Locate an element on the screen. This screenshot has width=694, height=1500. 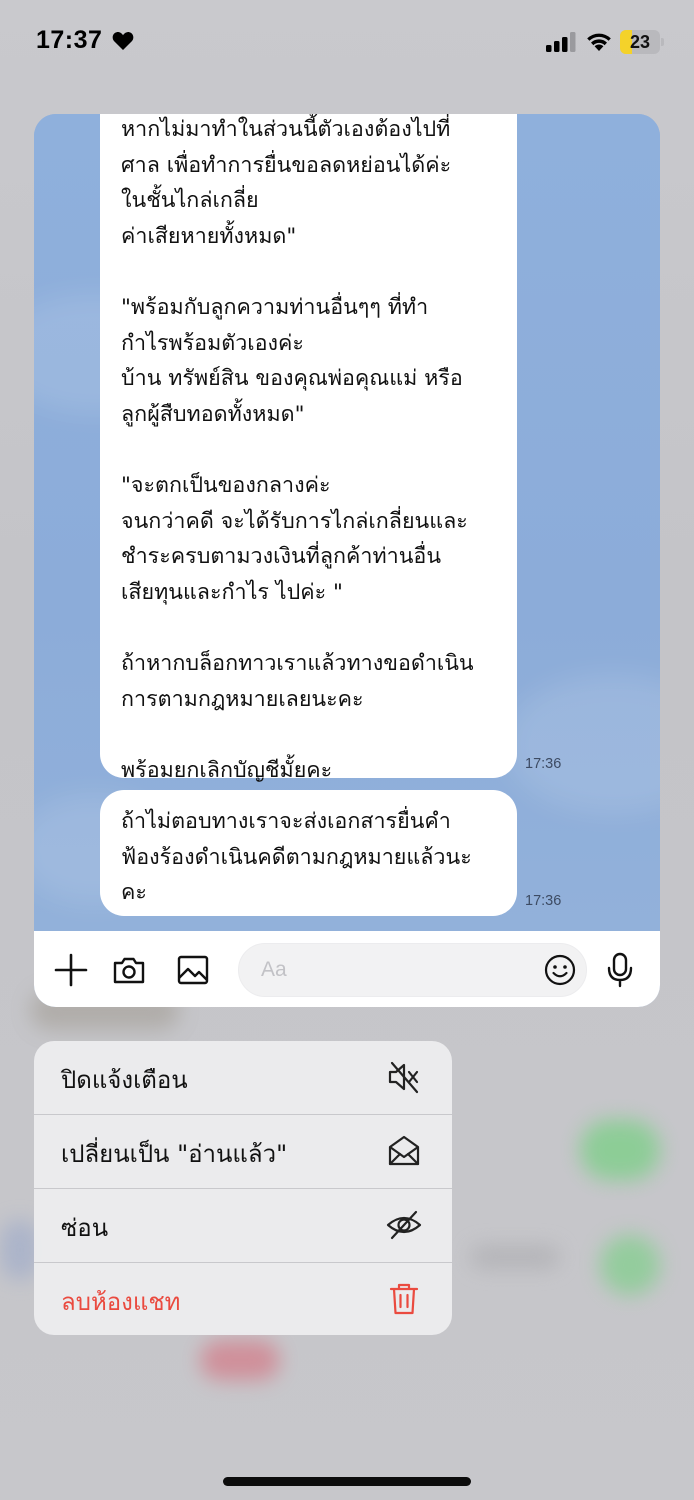
message-input-bar: Aa is located at coordinates (347, 969).